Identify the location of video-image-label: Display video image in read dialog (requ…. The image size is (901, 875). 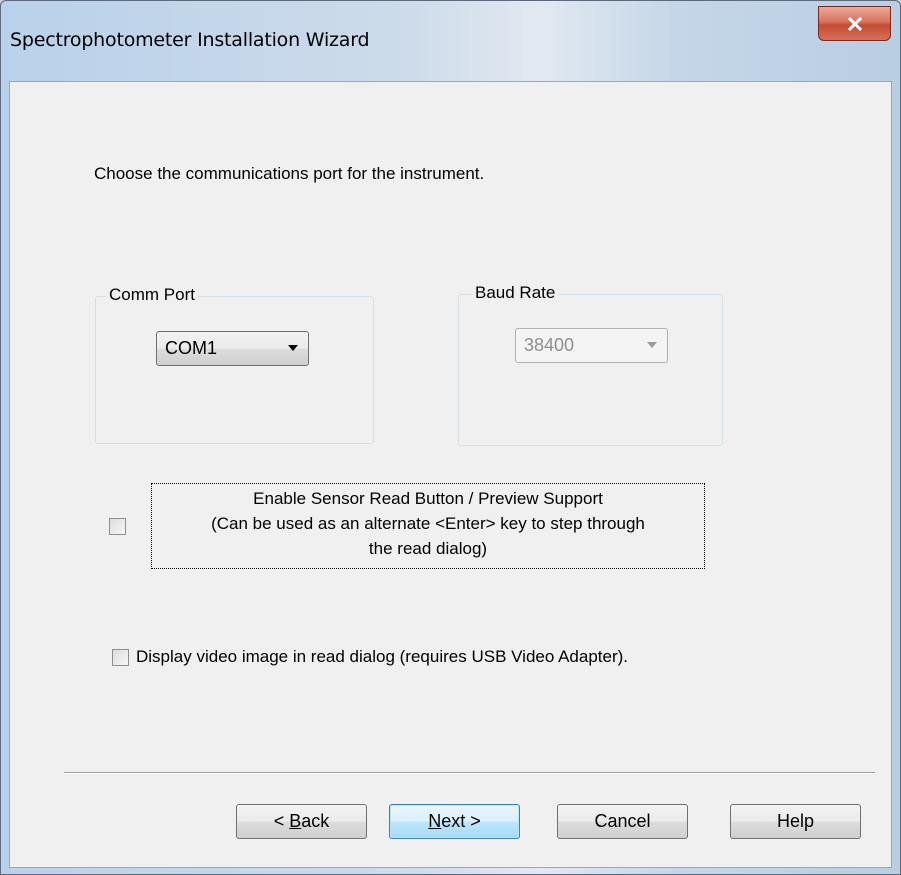
(382, 657).